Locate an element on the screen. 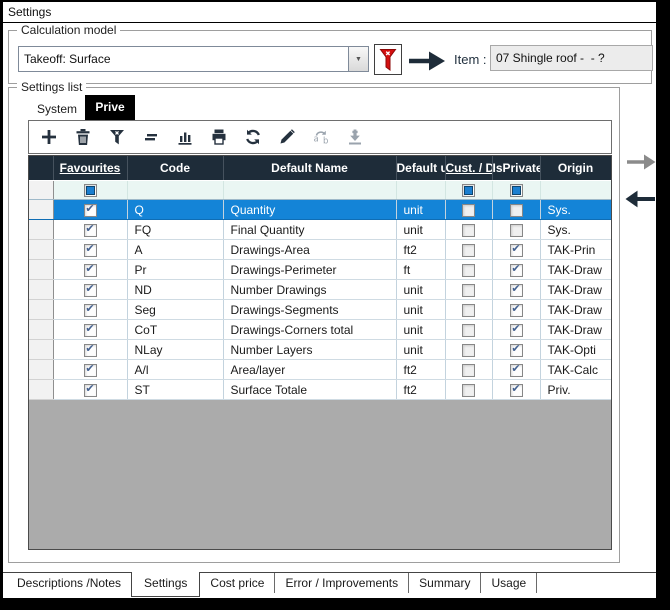  table-row: ADrawings-Areaft2 TAK-Prin is located at coordinates (320, 249).